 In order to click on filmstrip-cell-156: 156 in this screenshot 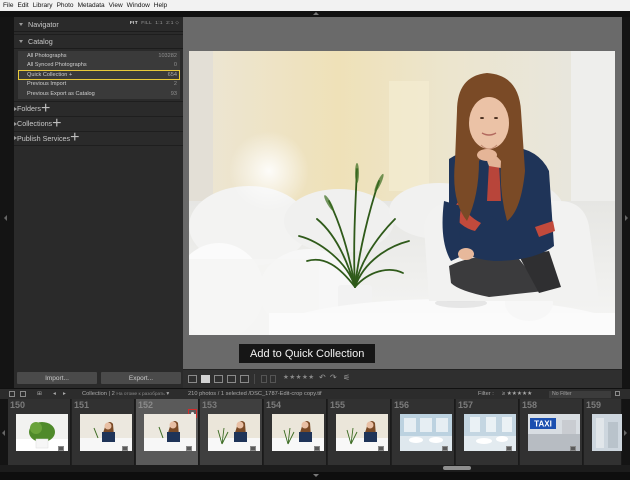, I will do `click(423, 432)`.